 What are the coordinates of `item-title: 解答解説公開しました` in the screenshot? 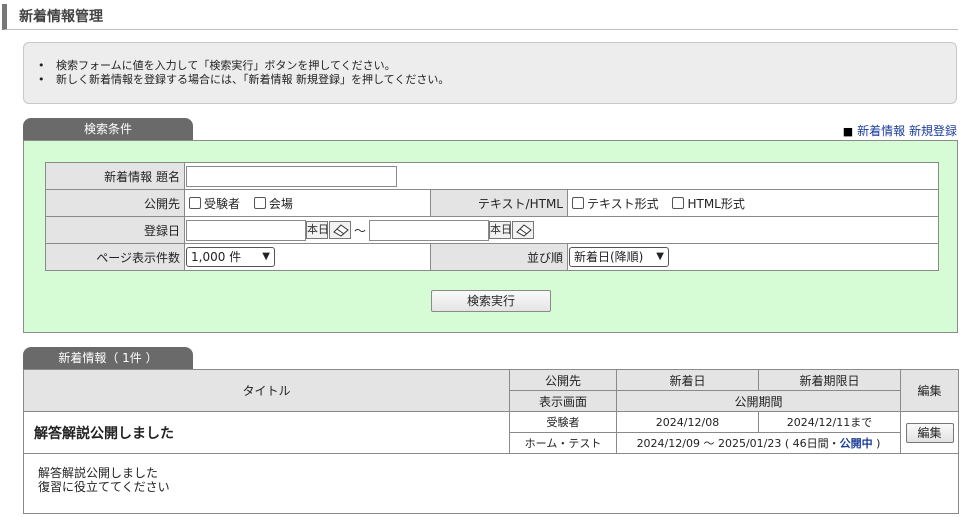 It's located at (266, 432).